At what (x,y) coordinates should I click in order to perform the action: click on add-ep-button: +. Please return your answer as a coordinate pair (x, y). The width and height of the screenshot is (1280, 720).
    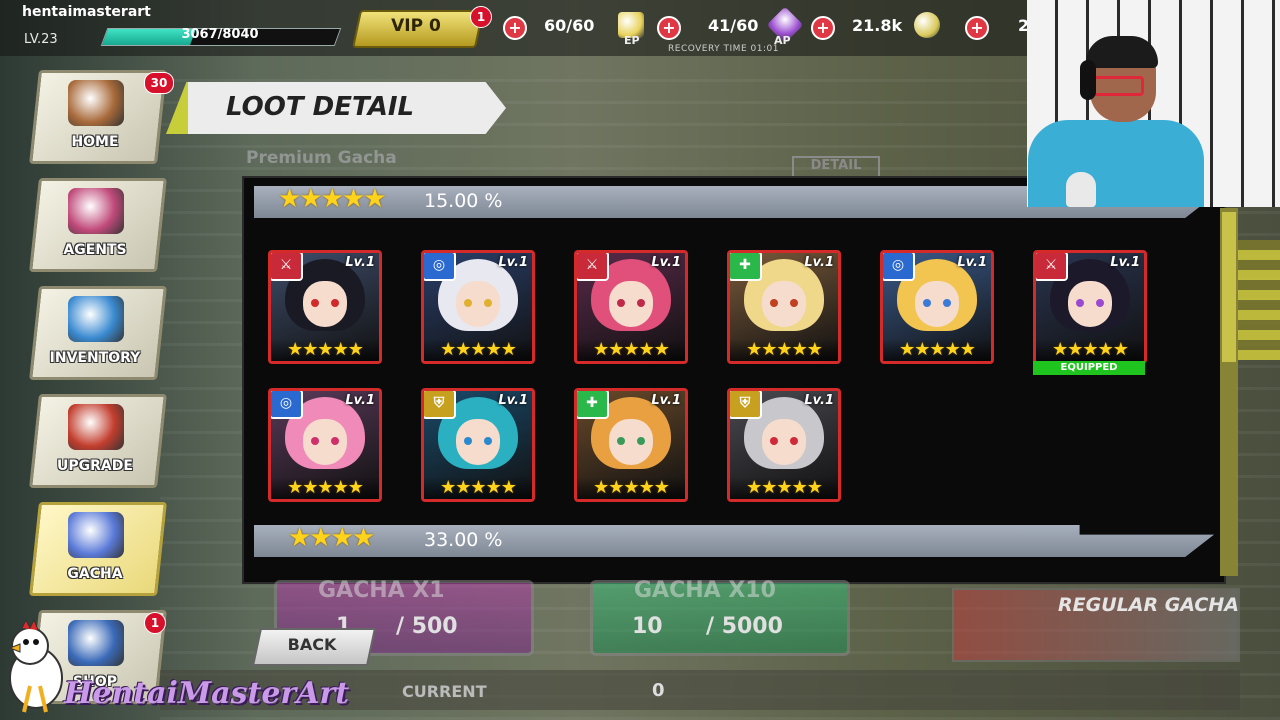
    Looking at the image, I should click on (515, 28).